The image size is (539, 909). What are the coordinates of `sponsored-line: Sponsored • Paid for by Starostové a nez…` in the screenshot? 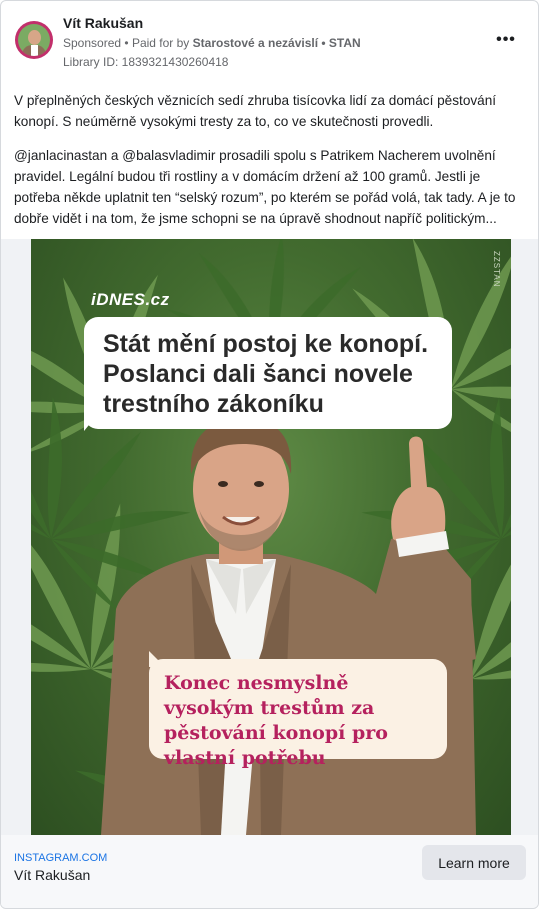 It's located at (212, 43).